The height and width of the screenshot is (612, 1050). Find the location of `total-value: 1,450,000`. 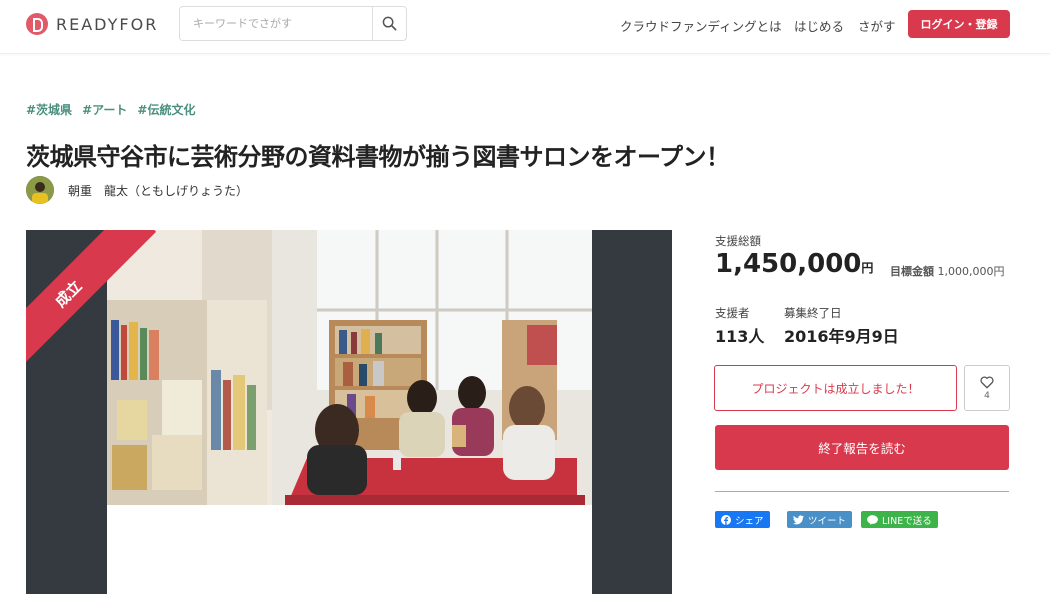

total-value: 1,450,000 is located at coordinates (788, 264).